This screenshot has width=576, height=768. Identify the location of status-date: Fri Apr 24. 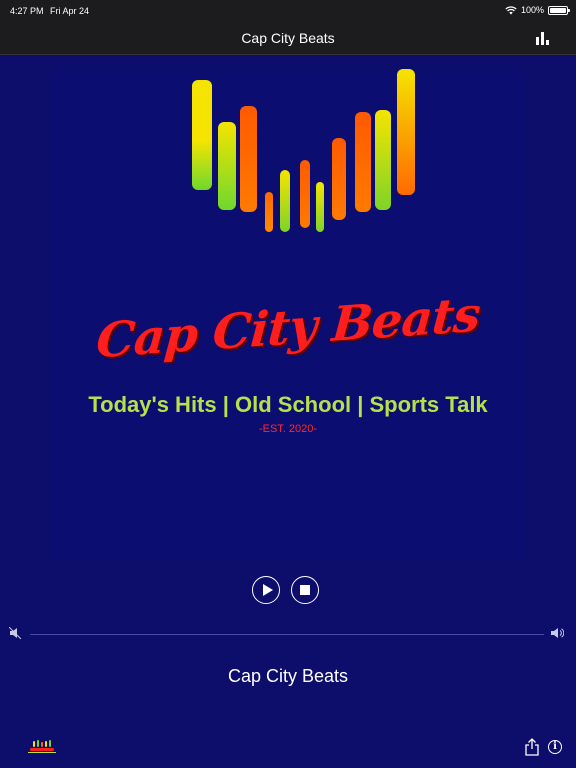
(70, 11).